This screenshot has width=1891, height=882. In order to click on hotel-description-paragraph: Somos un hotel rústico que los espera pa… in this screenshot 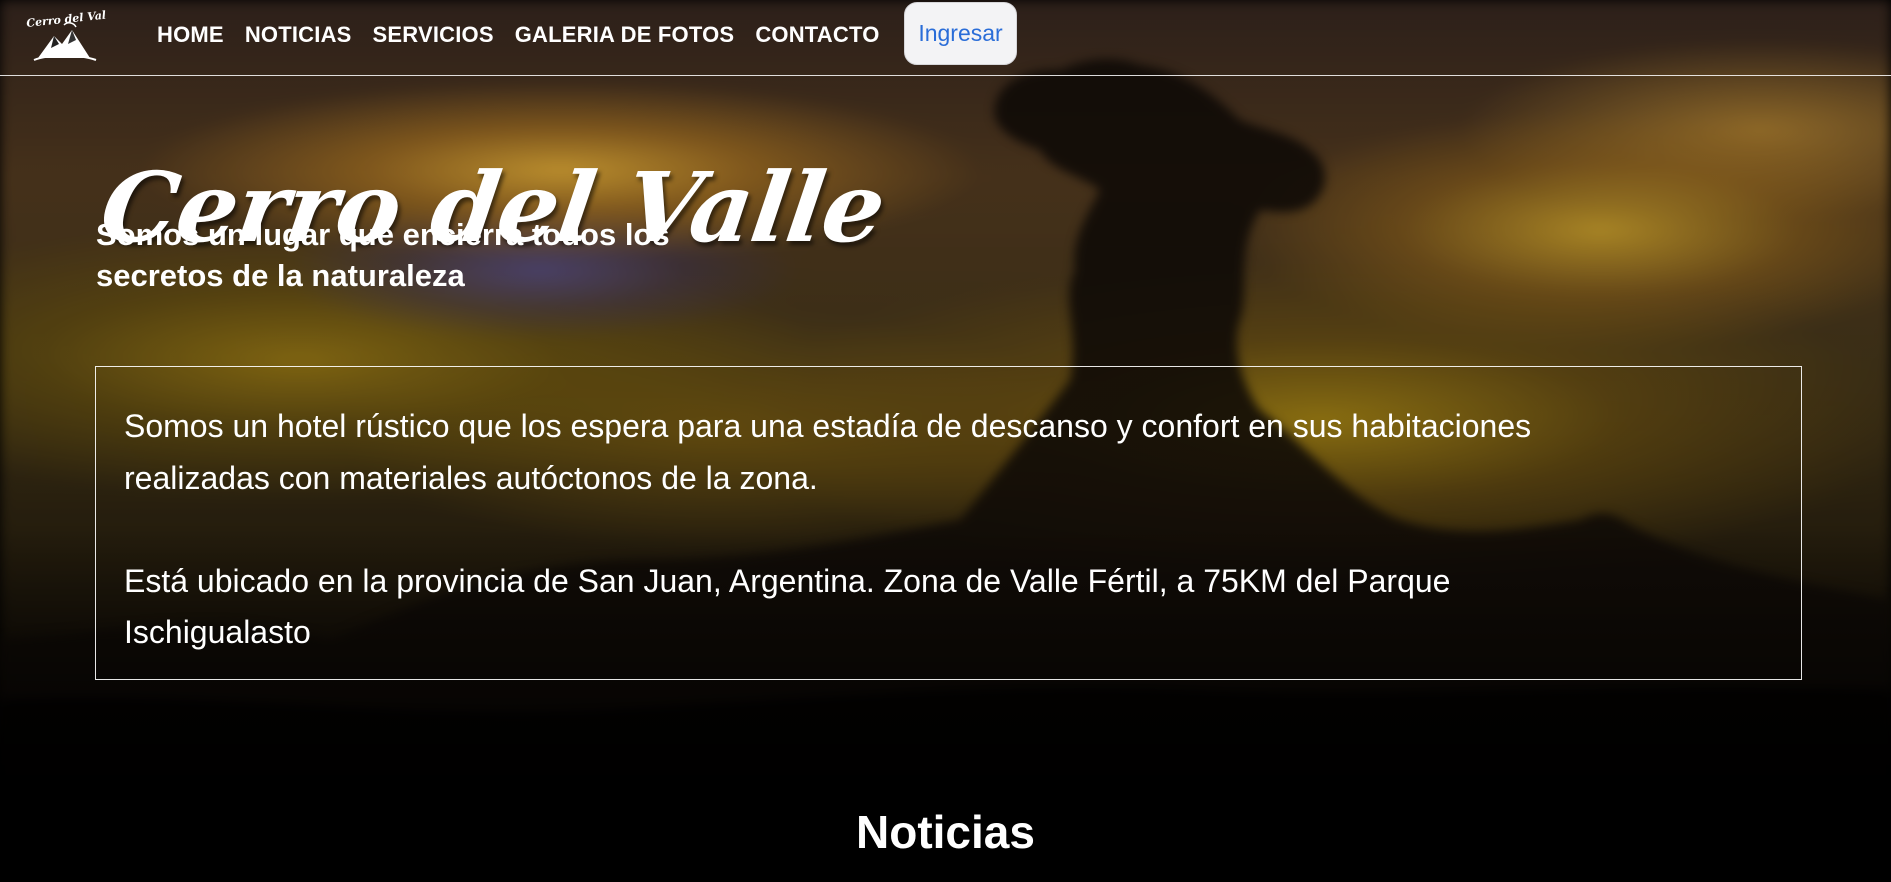, I will do `click(828, 452)`.